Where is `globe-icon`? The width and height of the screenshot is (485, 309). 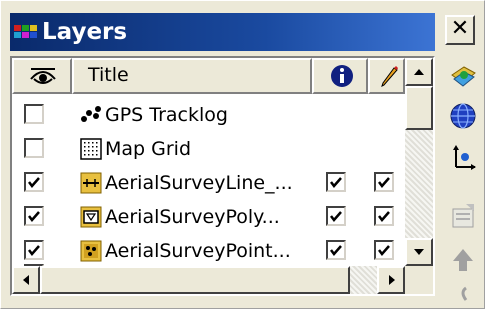
globe-icon is located at coordinates (463, 116).